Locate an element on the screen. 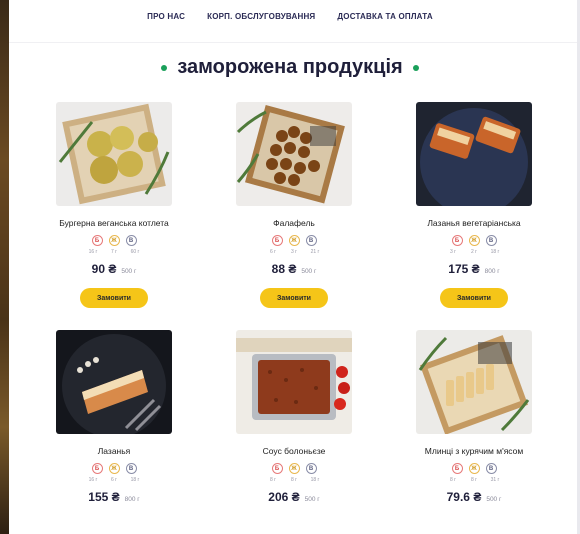 The width and height of the screenshot is (580, 534). title-dot-right is located at coordinates (415, 67).